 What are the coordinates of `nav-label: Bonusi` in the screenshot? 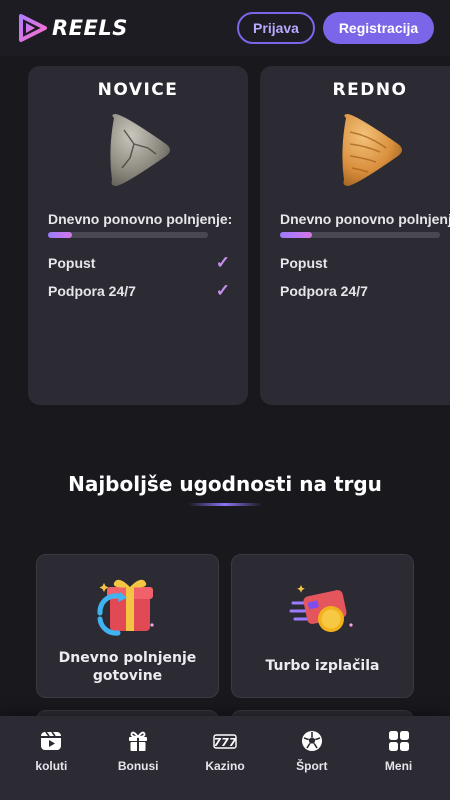 It's located at (138, 766).